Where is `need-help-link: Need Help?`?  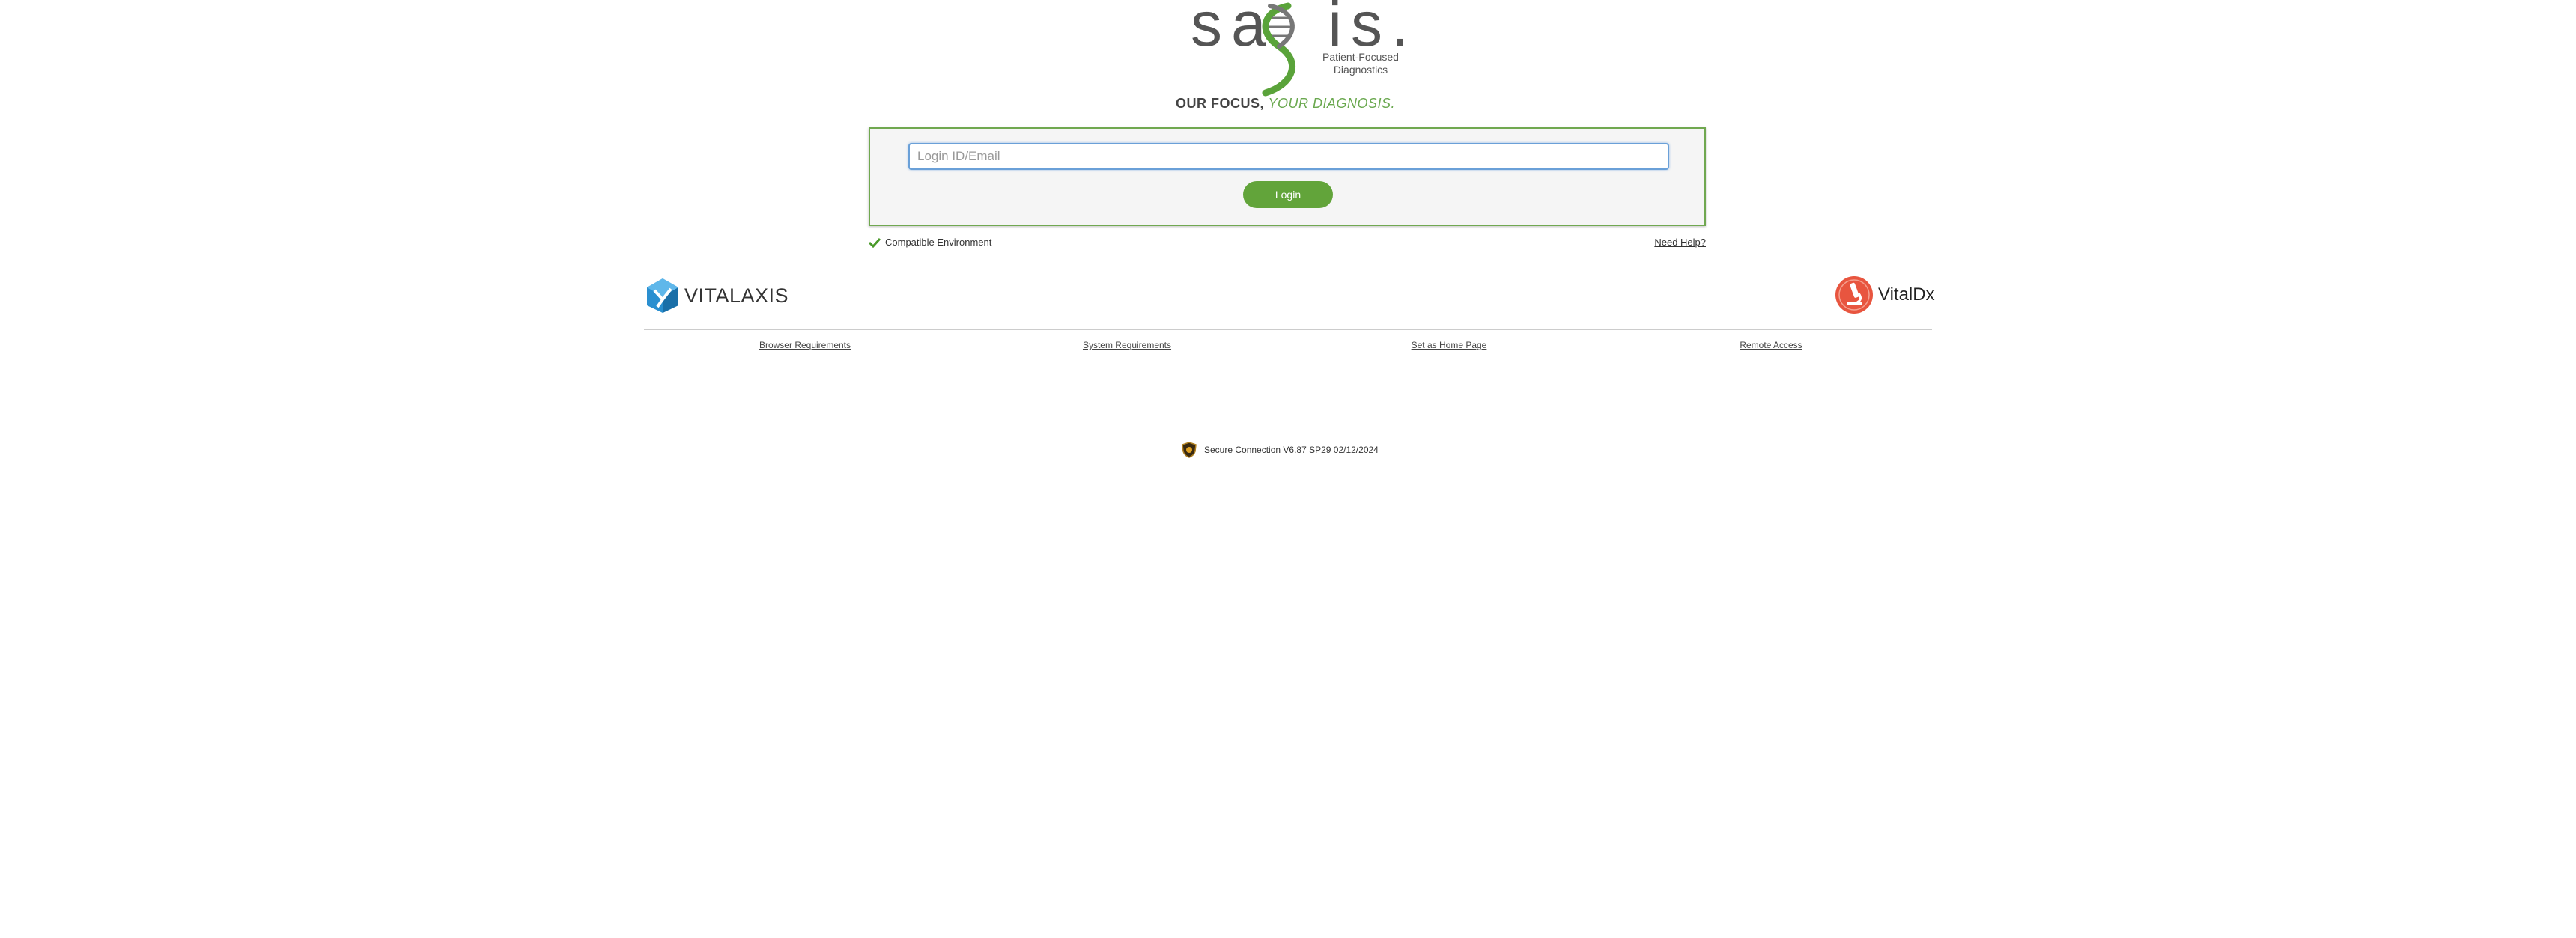 need-help-link: Need Help? is located at coordinates (1680, 242).